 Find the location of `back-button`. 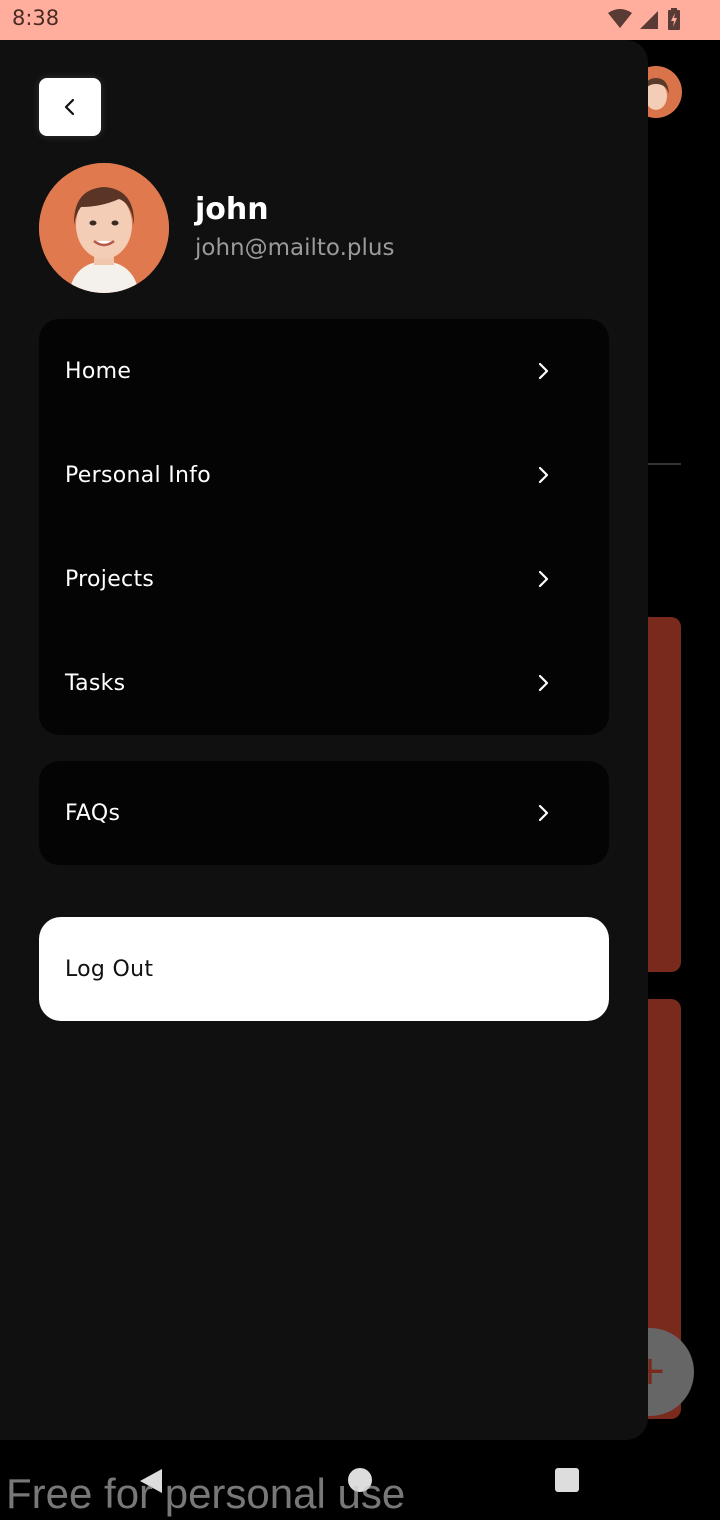

back-button is located at coordinates (70, 107).